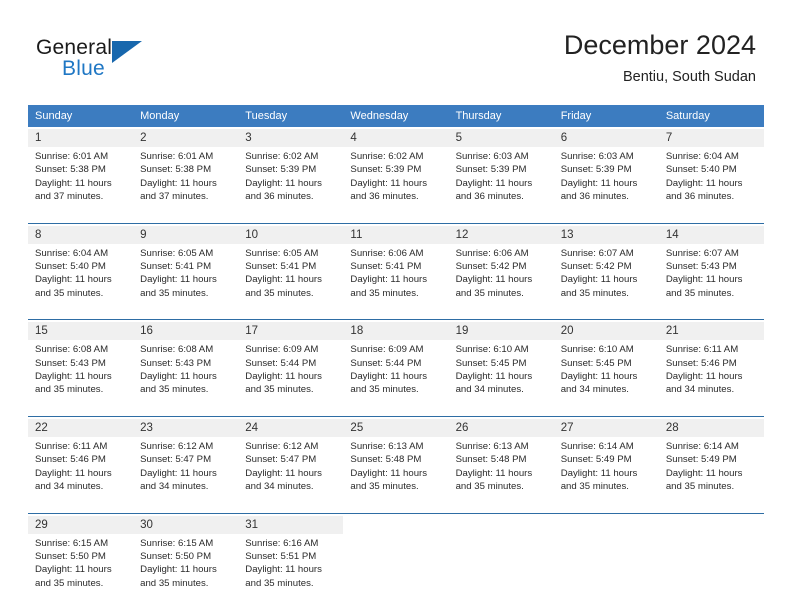 This screenshot has height=612, width=792. I want to click on day-number: 12, so click(501, 234).